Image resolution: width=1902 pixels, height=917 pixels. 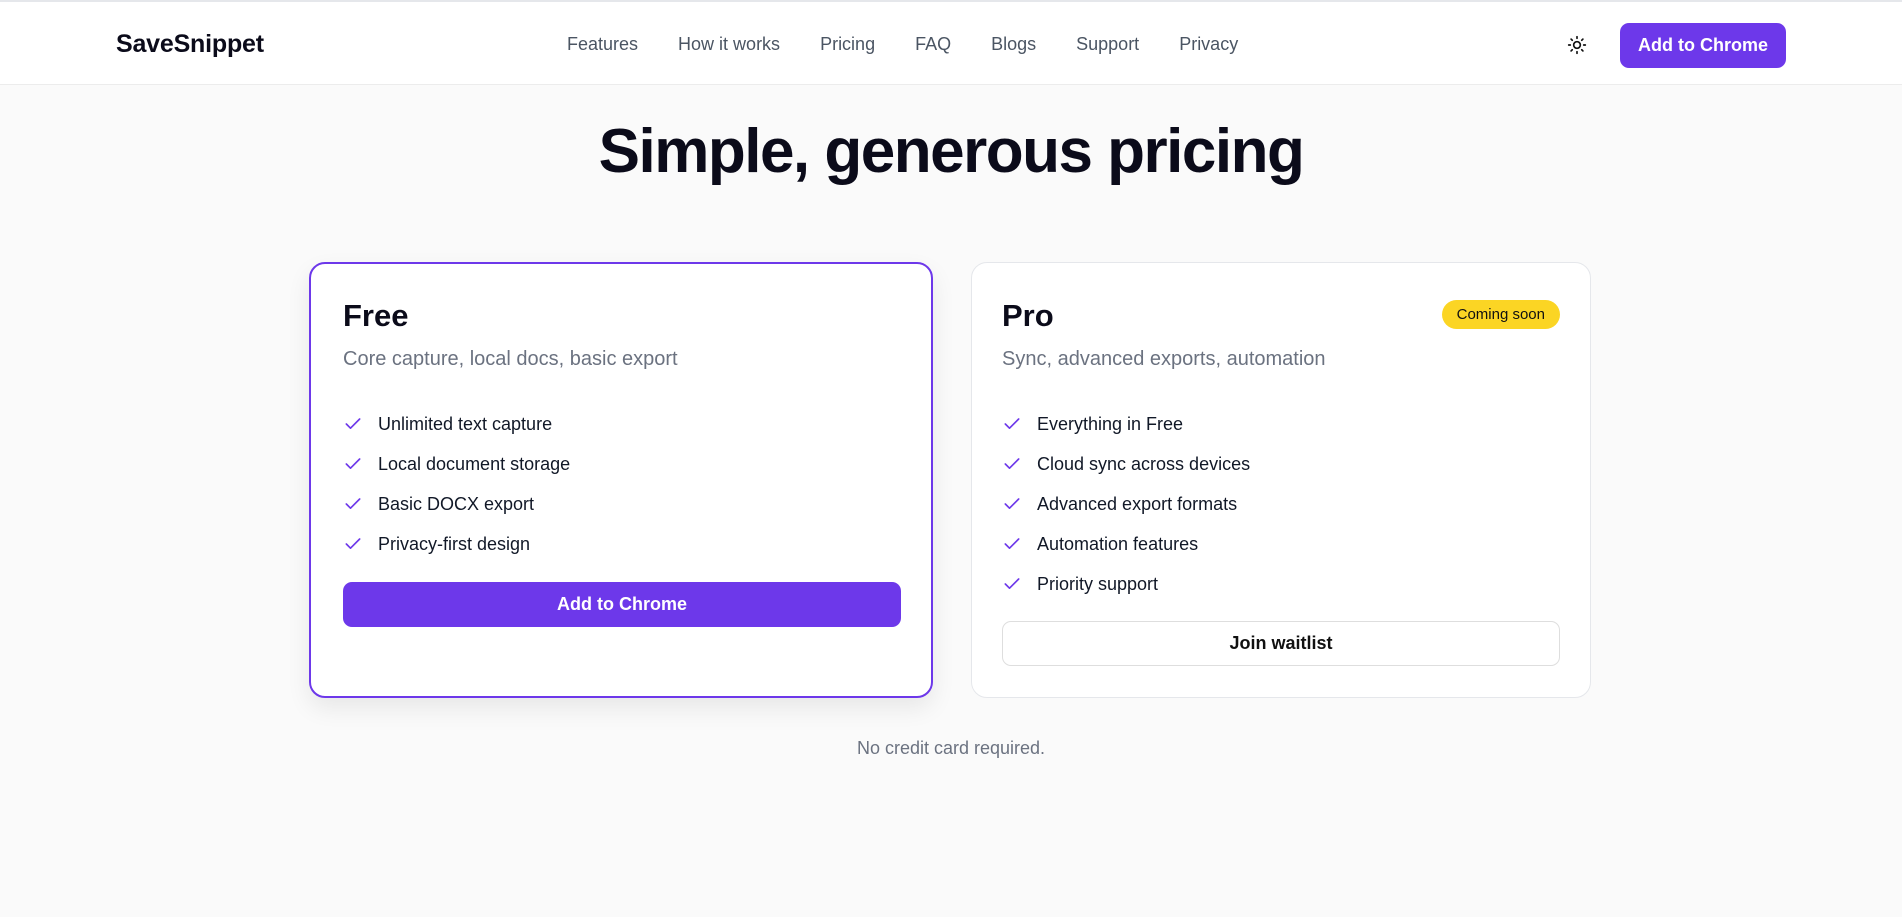 What do you see at coordinates (474, 463) in the screenshot?
I see `feature-label: Local document storage` at bounding box center [474, 463].